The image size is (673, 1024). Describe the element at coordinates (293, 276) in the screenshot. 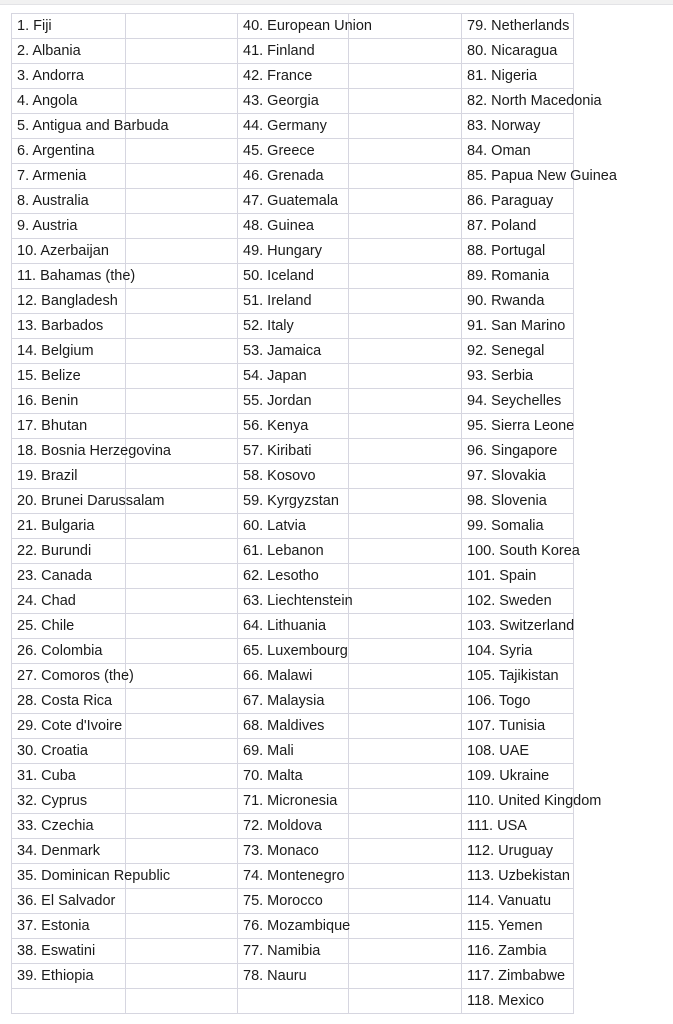

I see `table-cell-country: 50. Iceland` at that location.